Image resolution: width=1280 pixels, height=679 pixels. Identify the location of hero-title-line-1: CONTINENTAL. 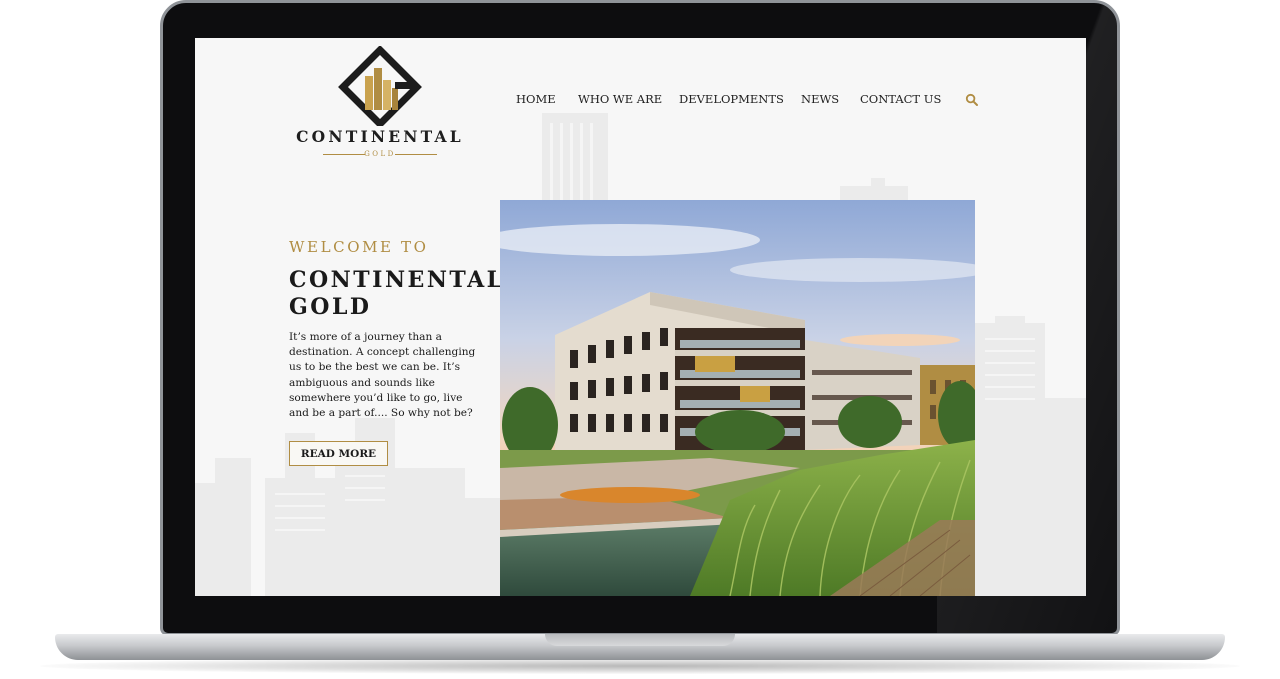
(397, 280).